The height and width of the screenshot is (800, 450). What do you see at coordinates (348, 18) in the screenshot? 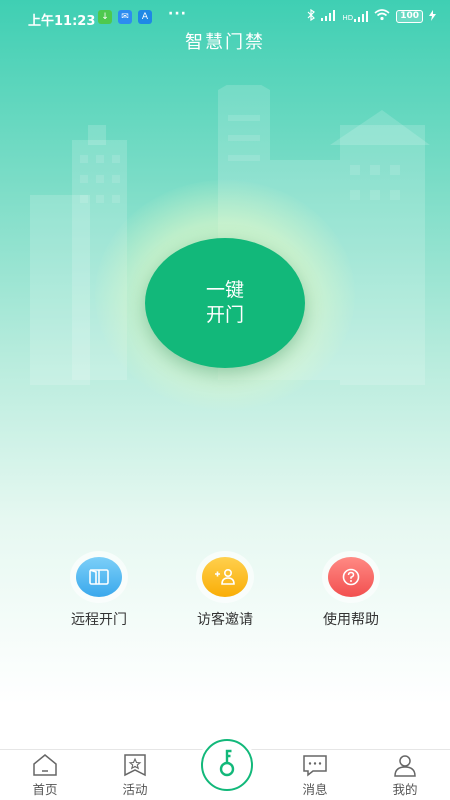
I see `hd-label: HD` at bounding box center [348, 18].